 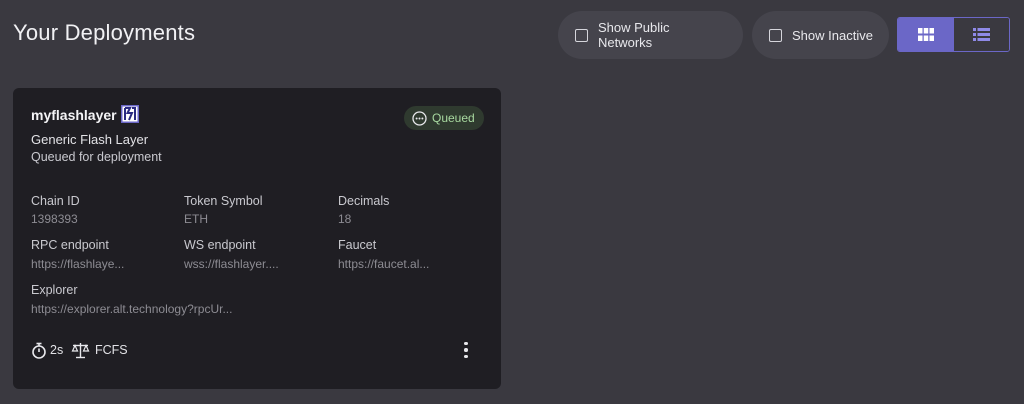 I want to click on sequencing-mode: FCFS, so click(x=99, y=350).